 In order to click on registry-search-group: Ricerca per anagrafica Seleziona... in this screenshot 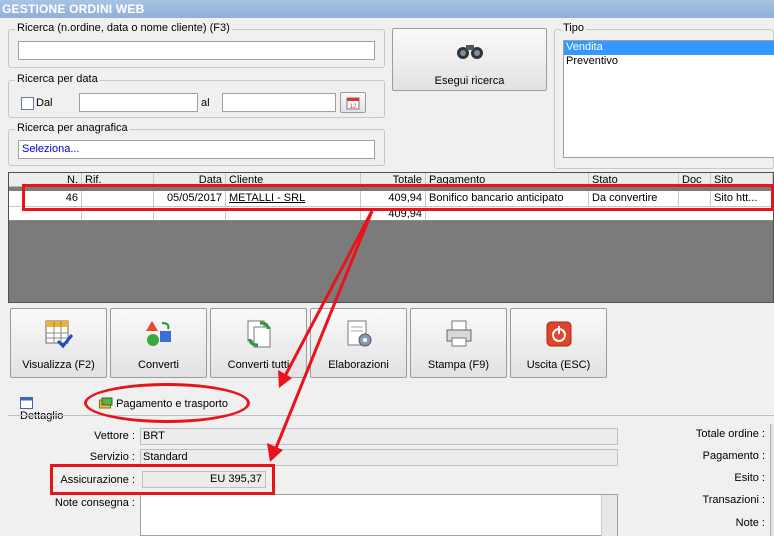, I will do `click(196, 144)`.